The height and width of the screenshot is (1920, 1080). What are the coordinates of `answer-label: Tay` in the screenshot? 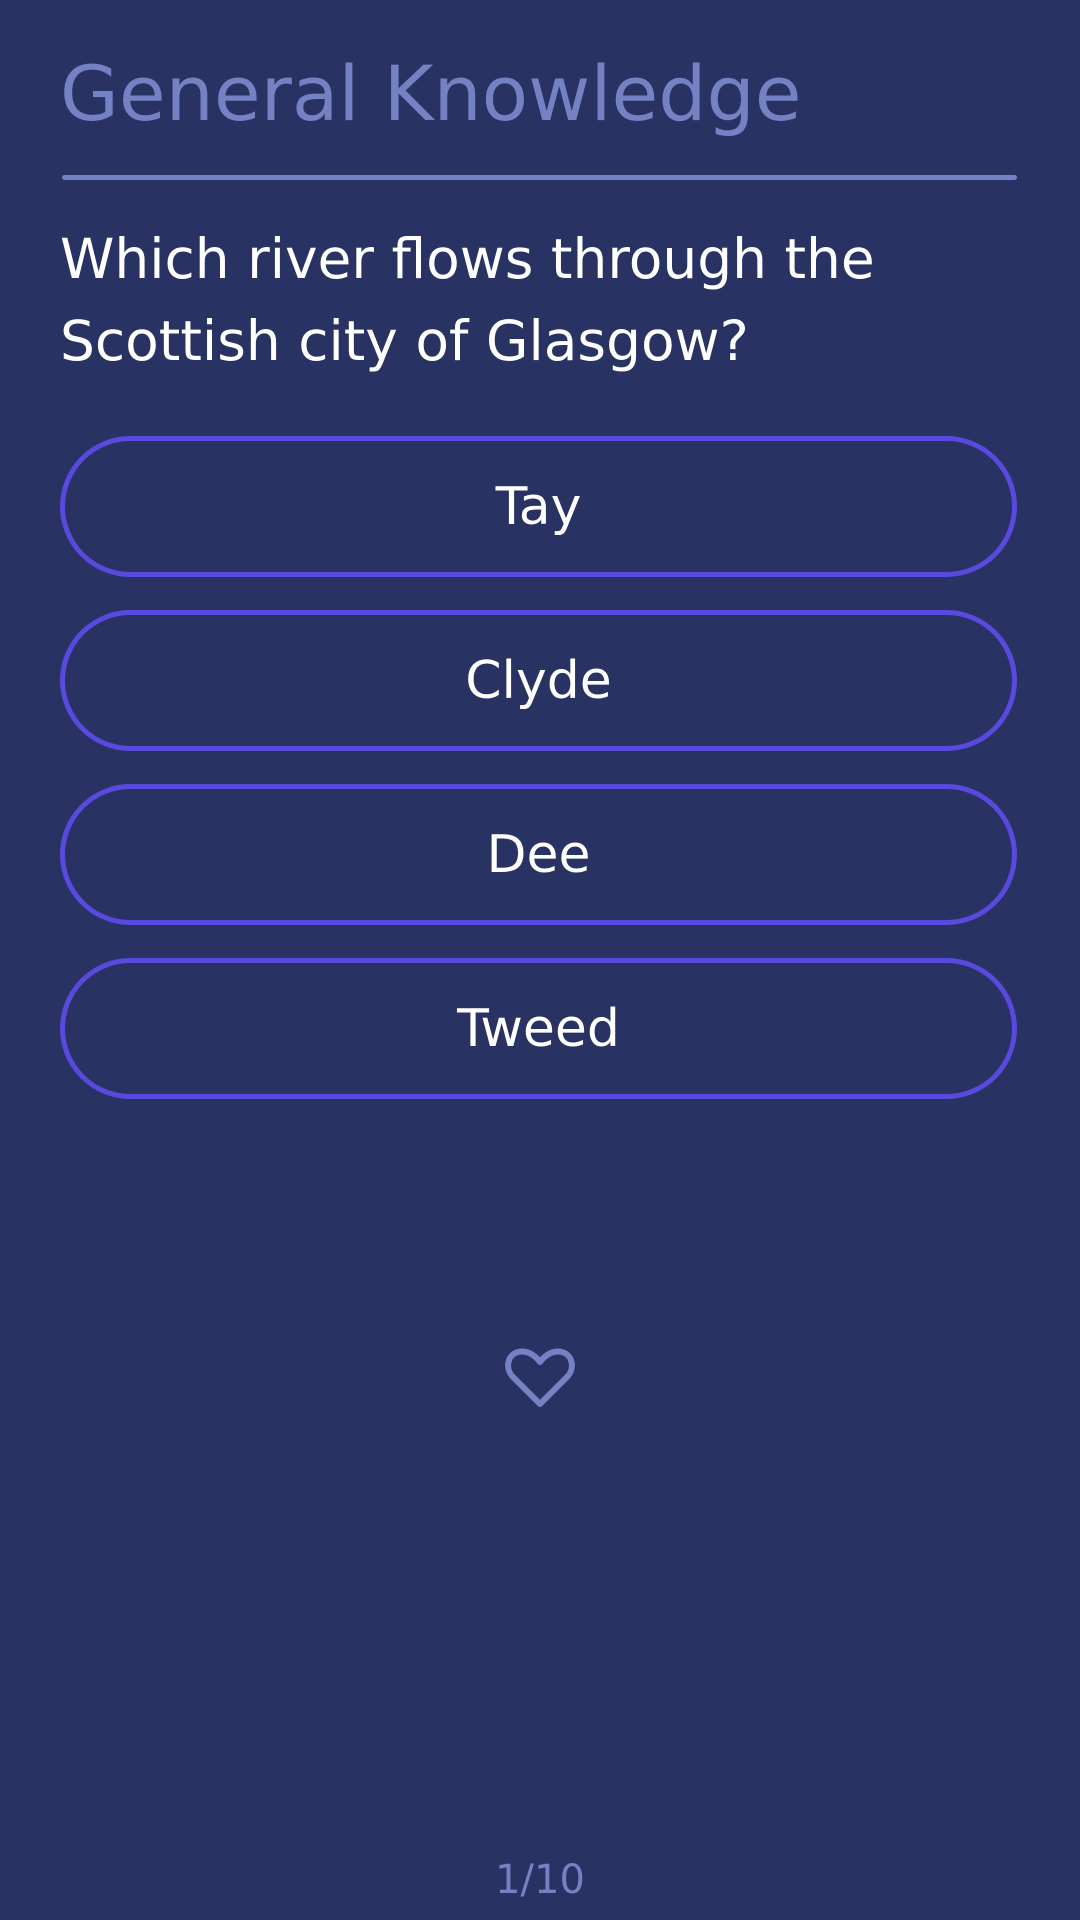 It's located at (538, 506).